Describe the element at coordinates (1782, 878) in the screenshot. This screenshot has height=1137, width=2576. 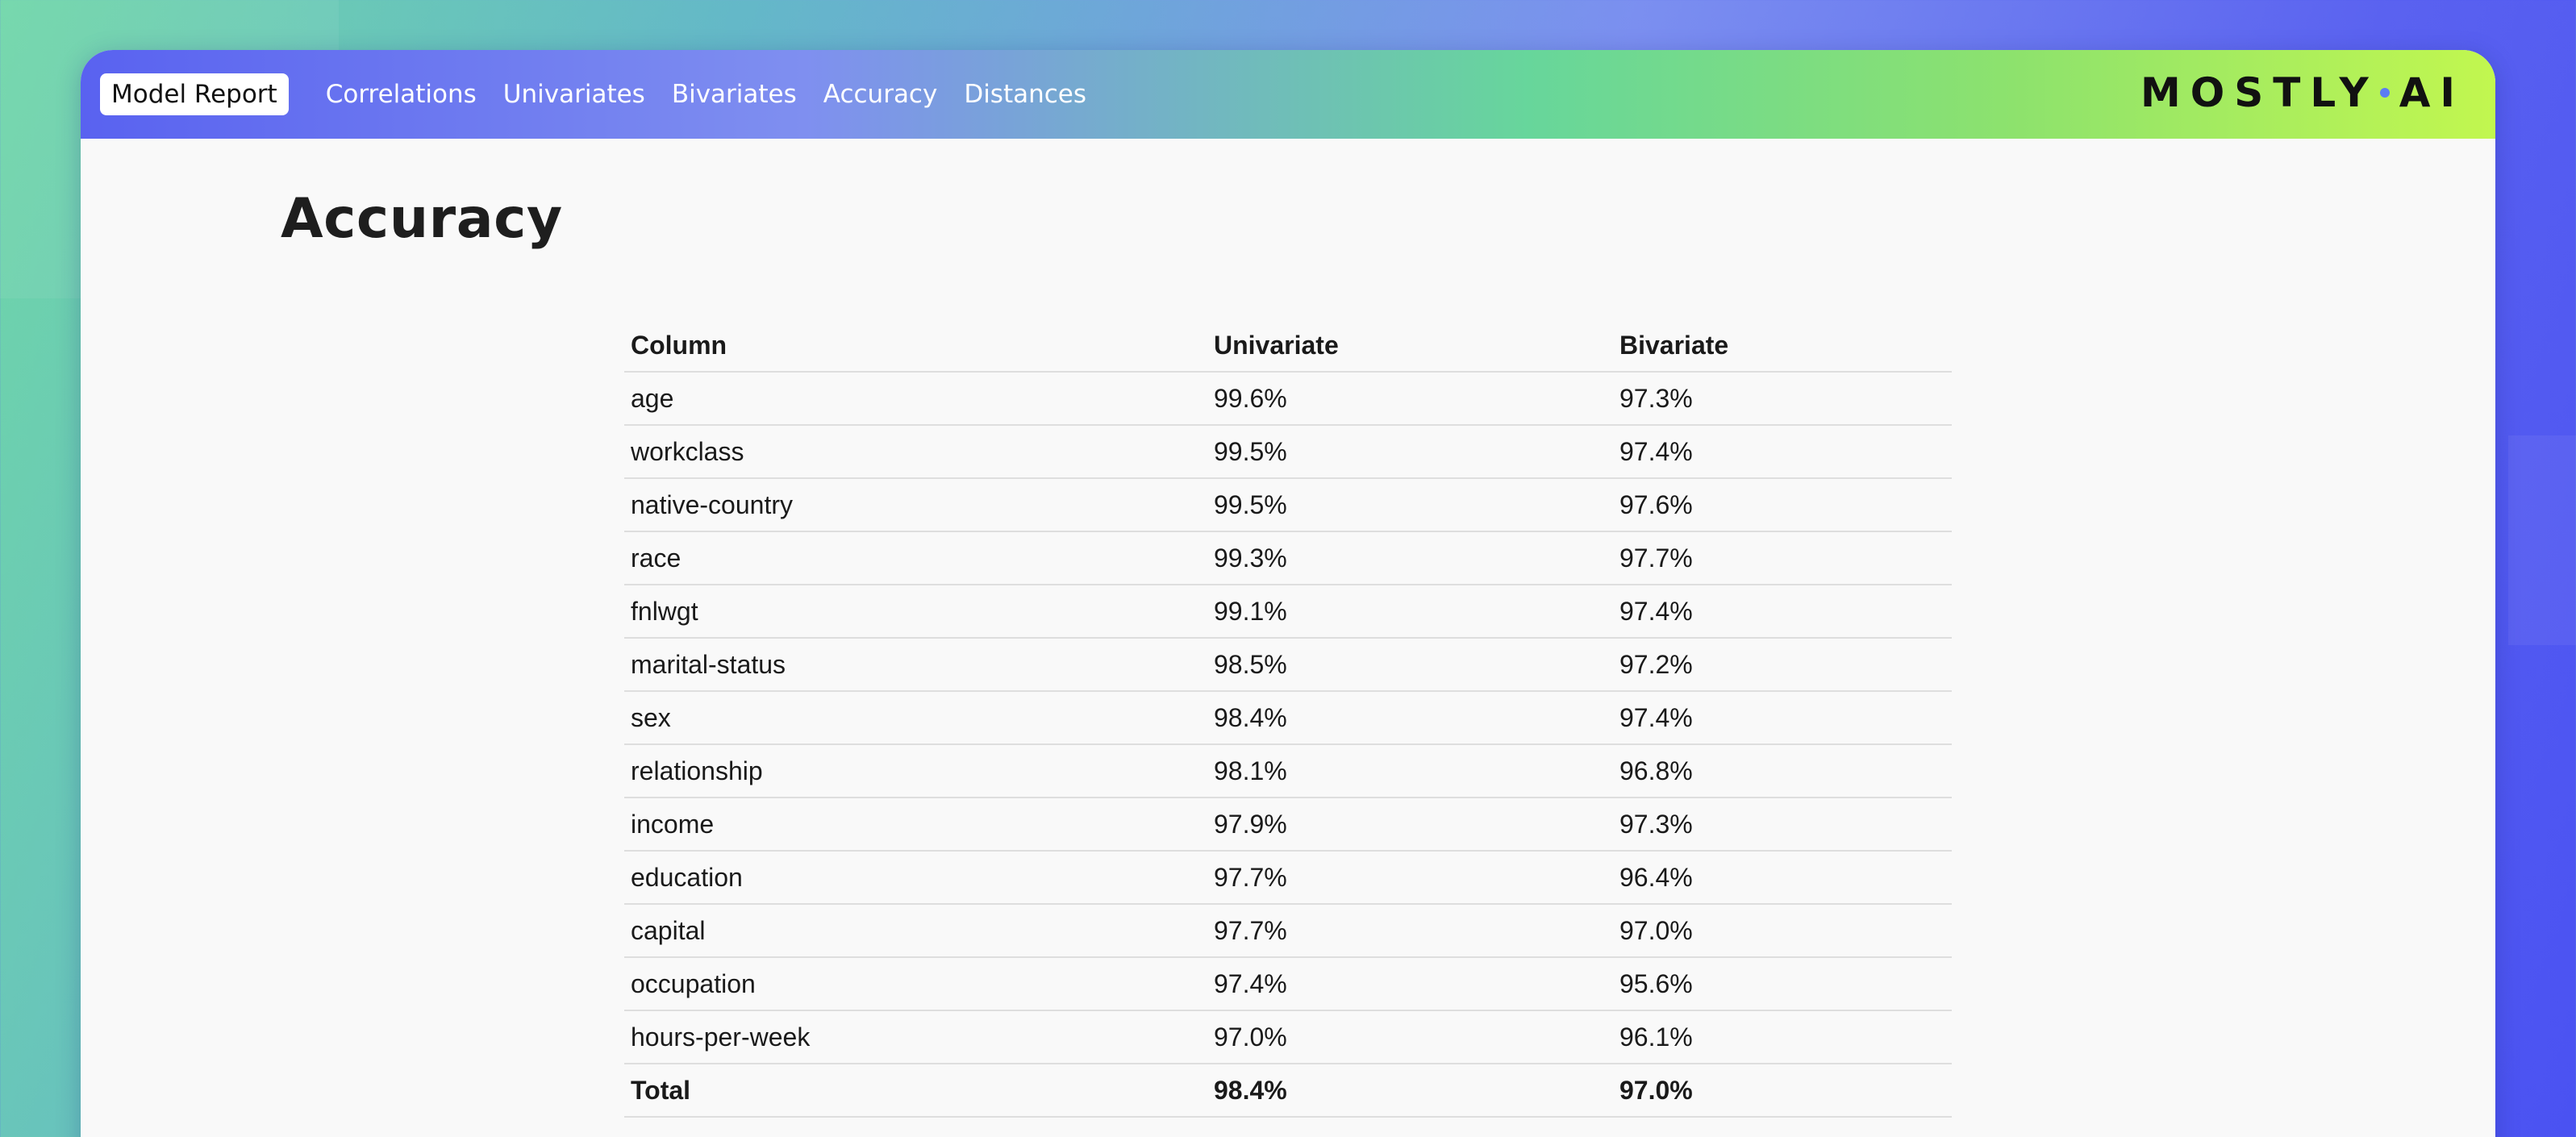
I see `cell-bivariate: 96.4%` at that location.